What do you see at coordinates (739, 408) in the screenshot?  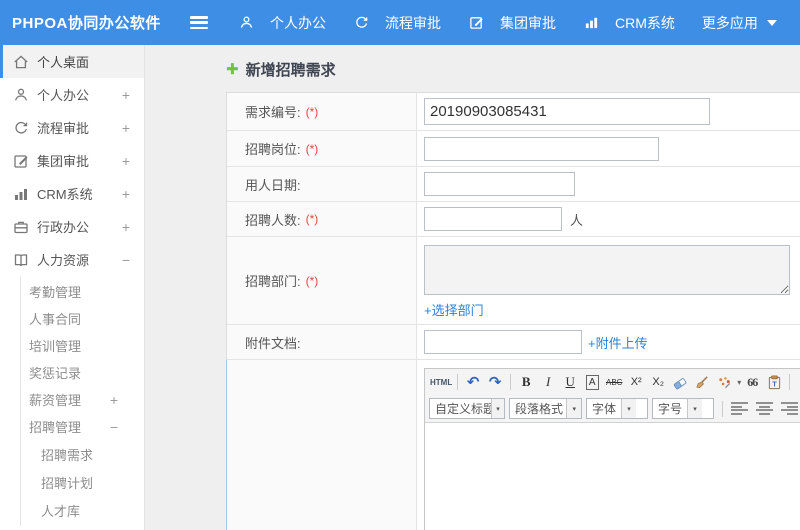 I see `align-left-icon` at bounding box center [739, 408].